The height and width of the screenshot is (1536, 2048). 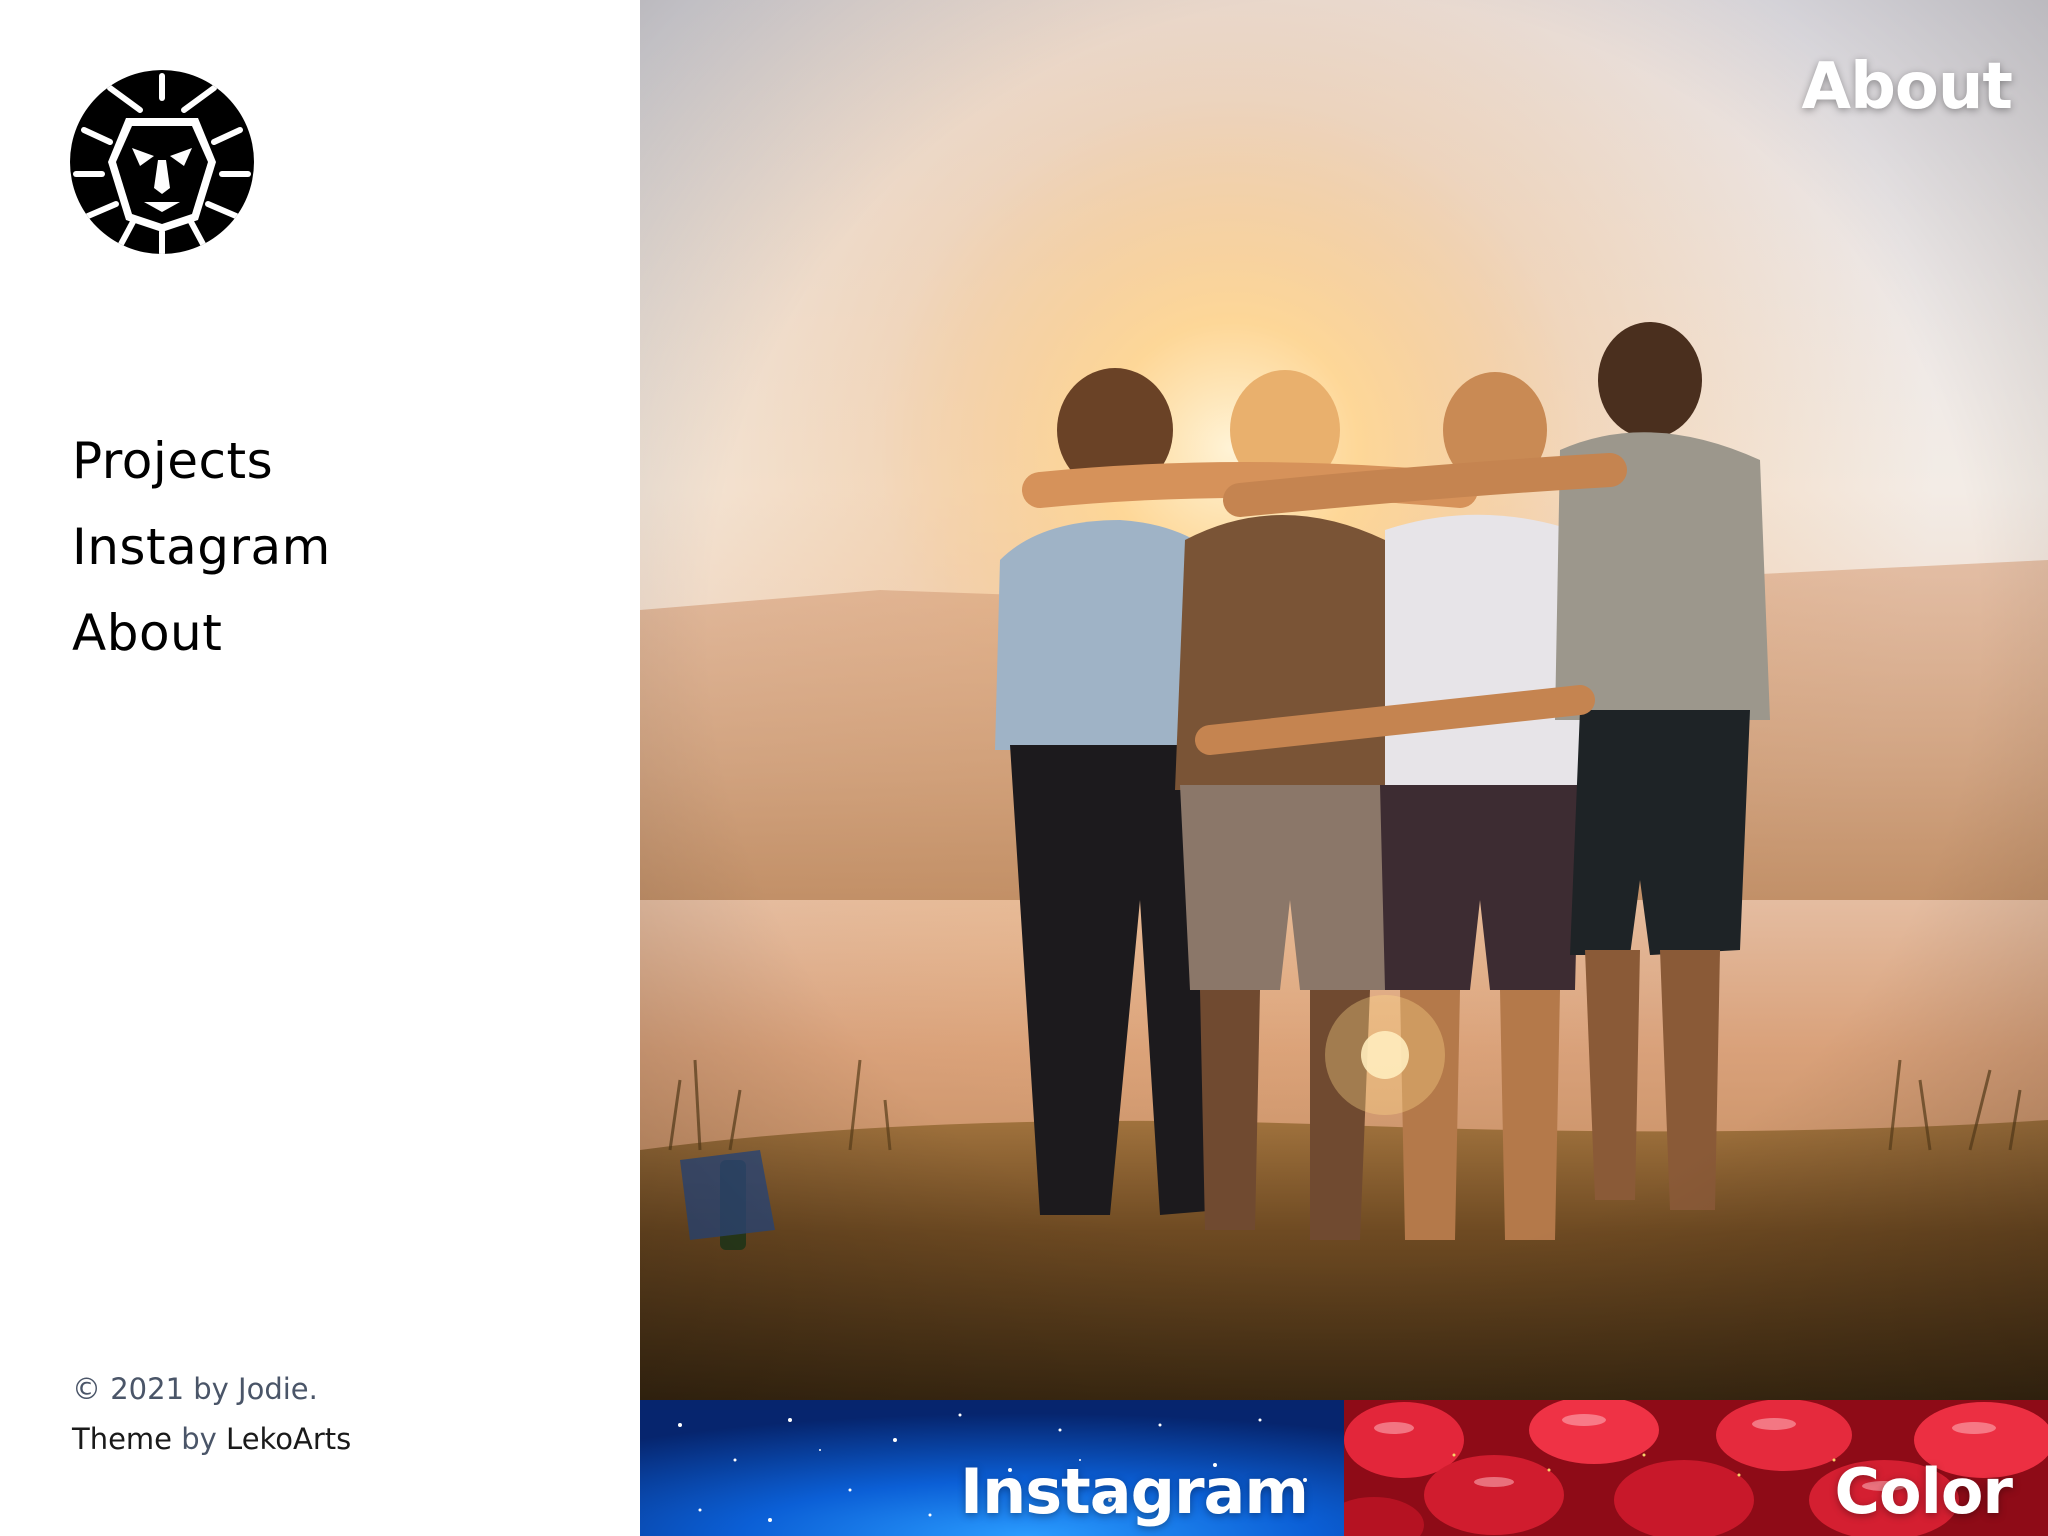 I want to click on copyright-text: © 2021 by Jodie., so click(x=195, y=1389).